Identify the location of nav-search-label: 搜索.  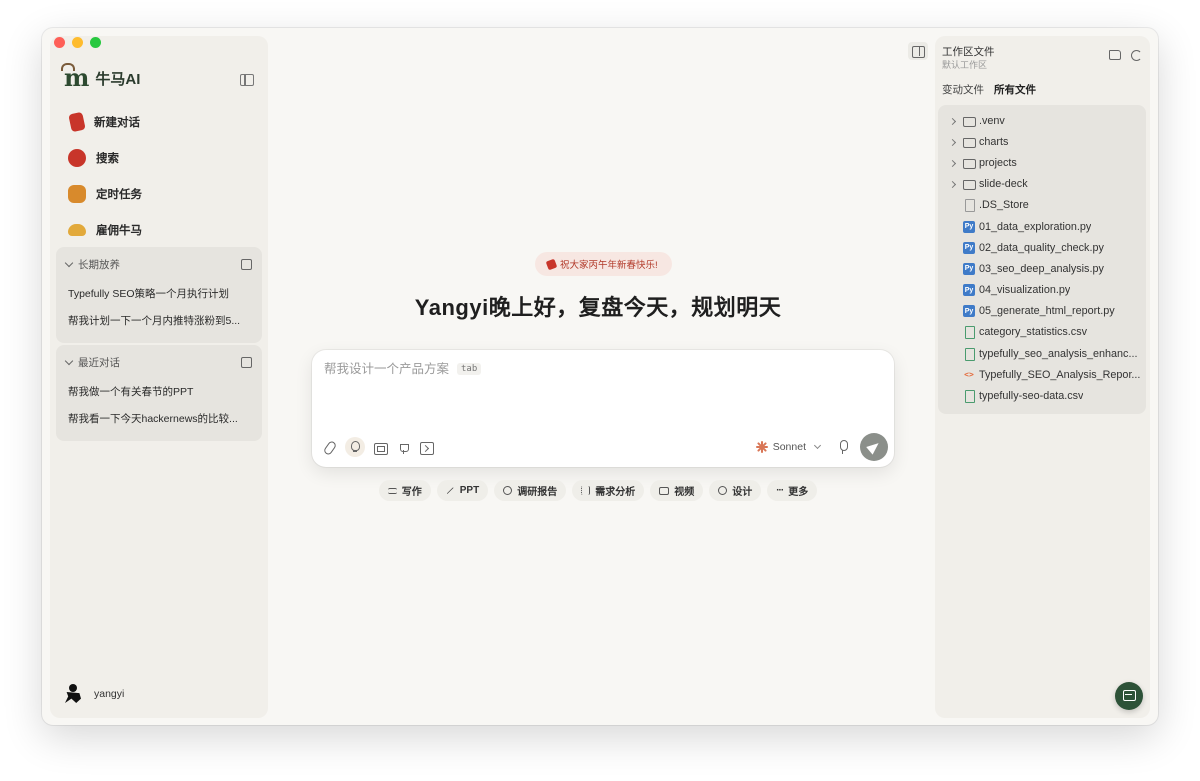
(107, 159).